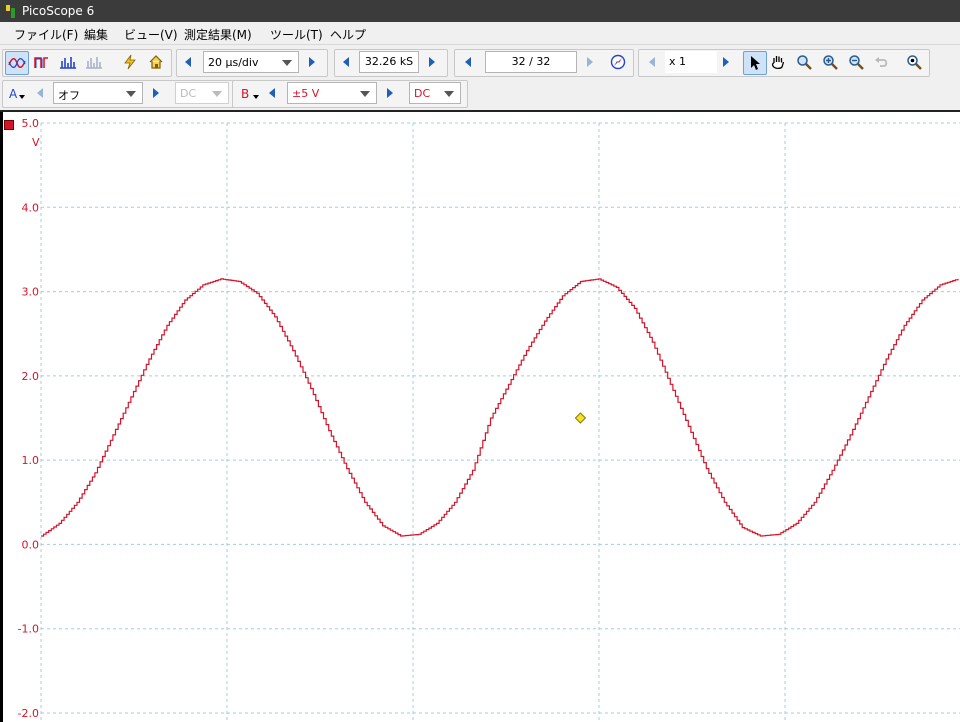 The height and width of the screenshot is (722, 960). What do you see at coordinates (31, 123) in the screenshot?
I see `y-tick-label: 5.0` at bounding box center [31, 123].